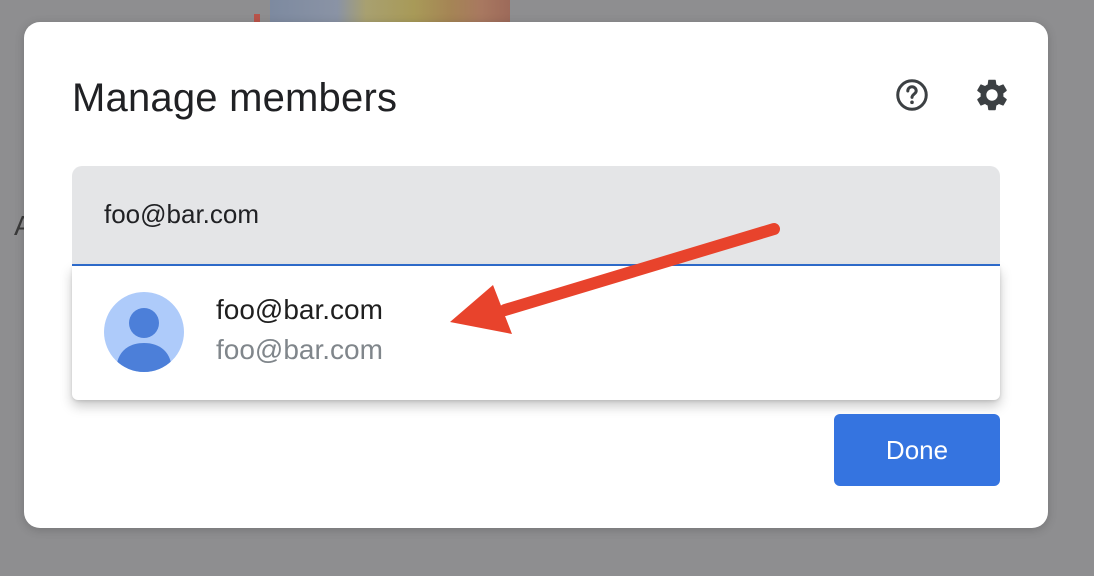 The height and width of the screenshot is (576, 1094). What do you see at coordinates (299, 309) in the screenshot?
I see `suggestion-name: foo@bar.com` at bounding box center [299, 309].